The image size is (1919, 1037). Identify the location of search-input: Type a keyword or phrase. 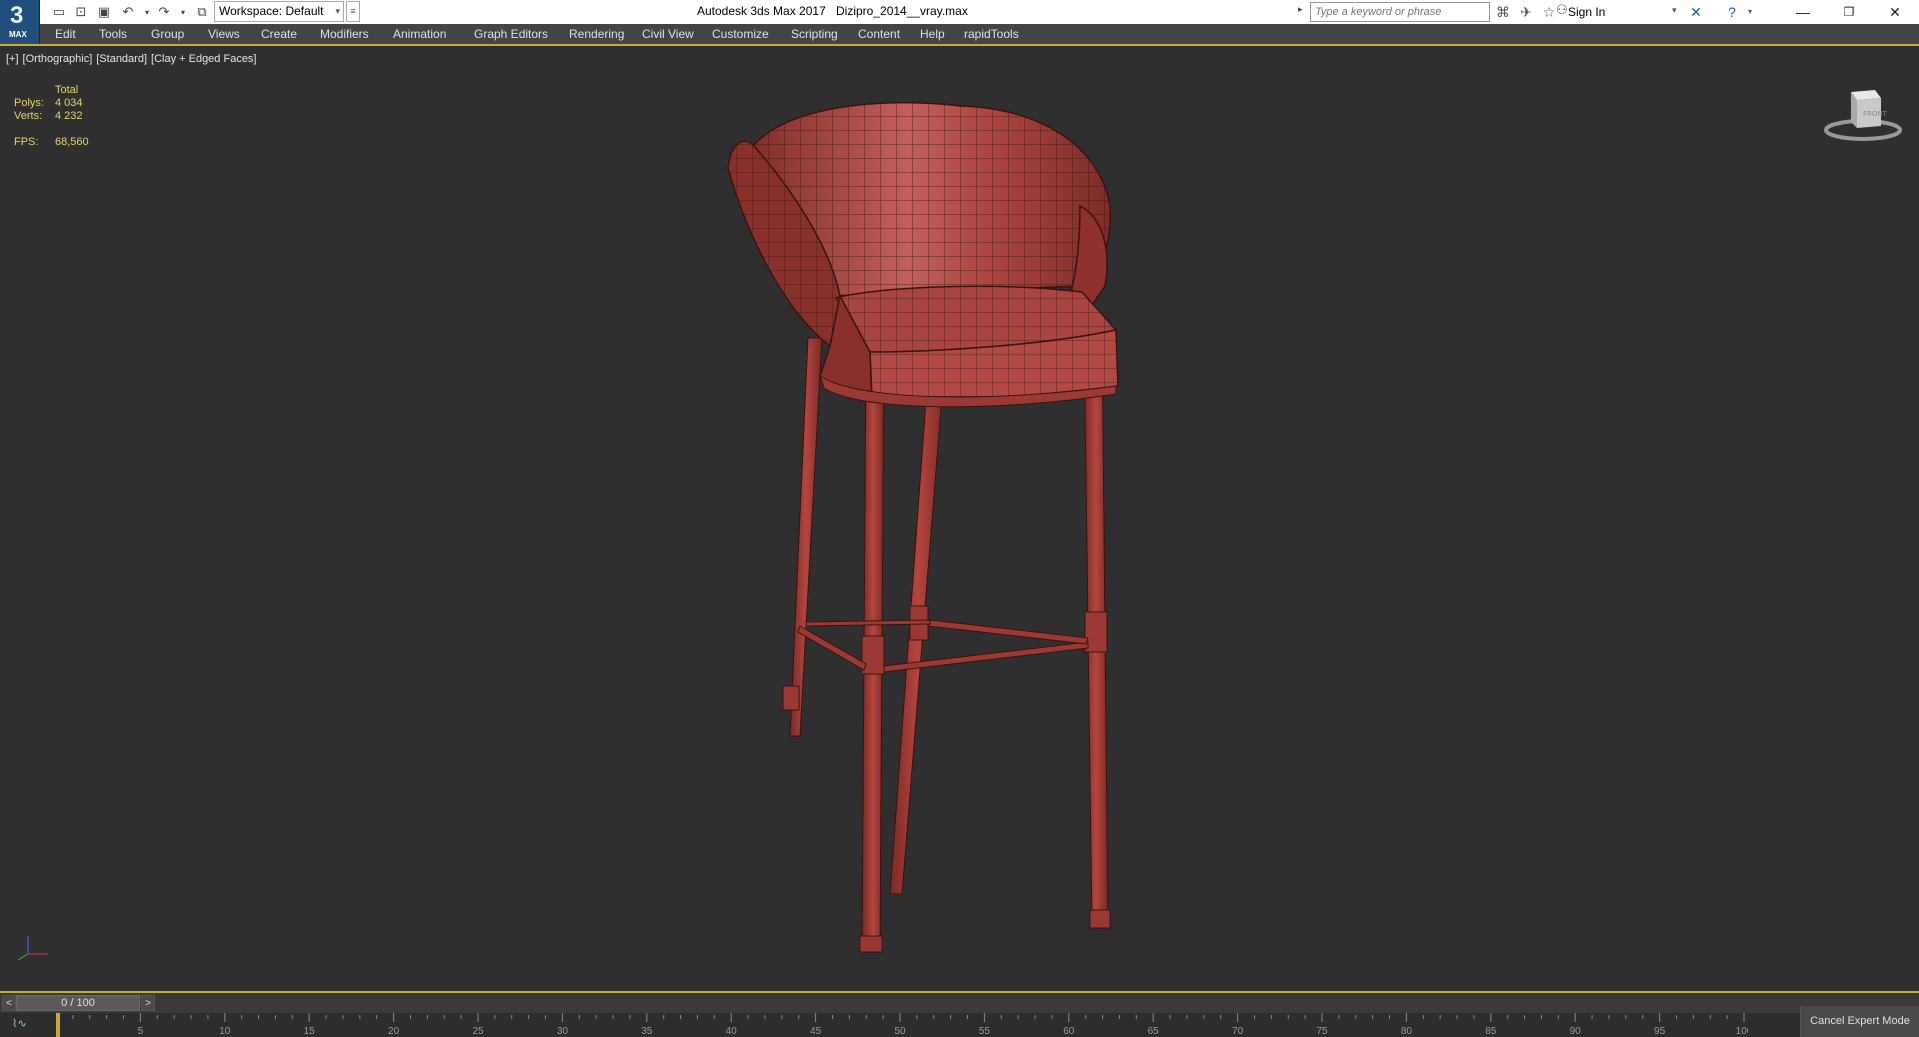
(1400, 12).